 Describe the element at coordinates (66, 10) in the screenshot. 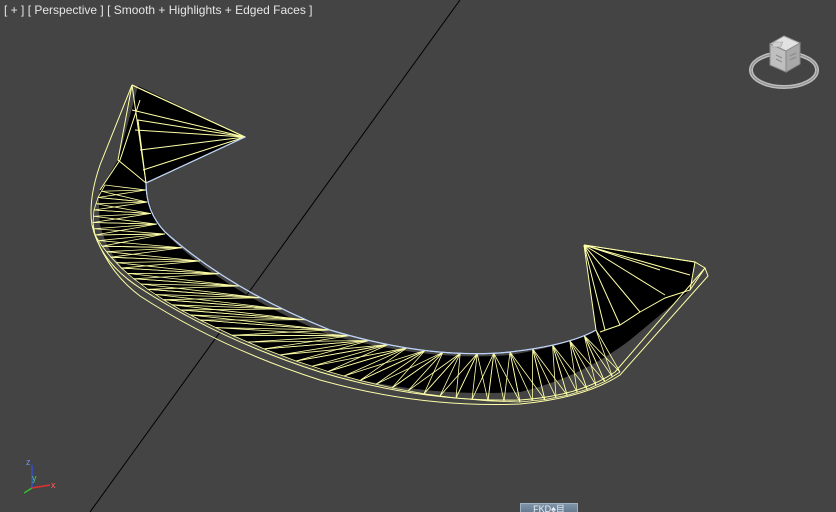

I see `viewport-menu-perspective: [ Perspective ]` at that location.